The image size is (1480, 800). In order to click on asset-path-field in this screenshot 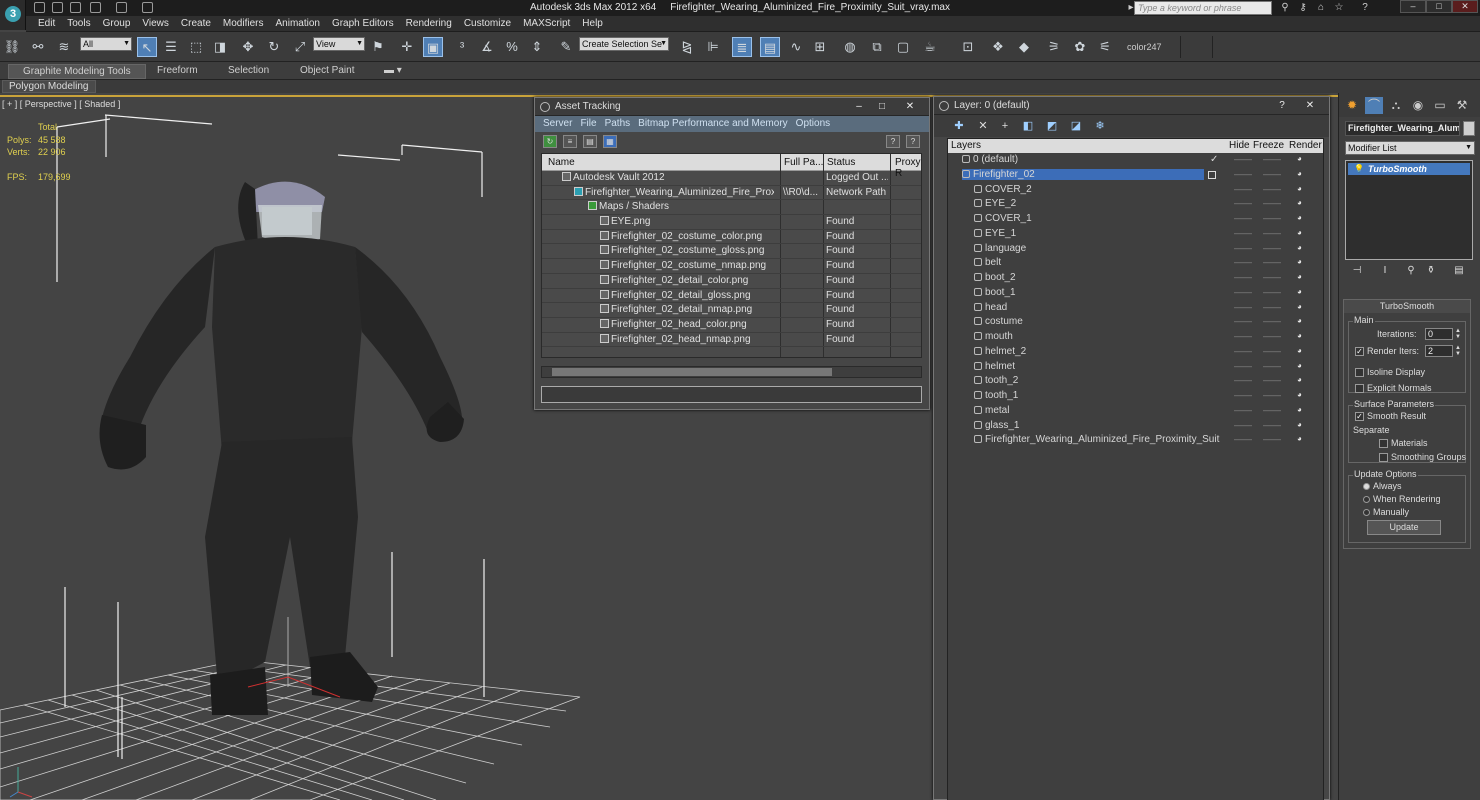, I will do `click(731, 394)`.